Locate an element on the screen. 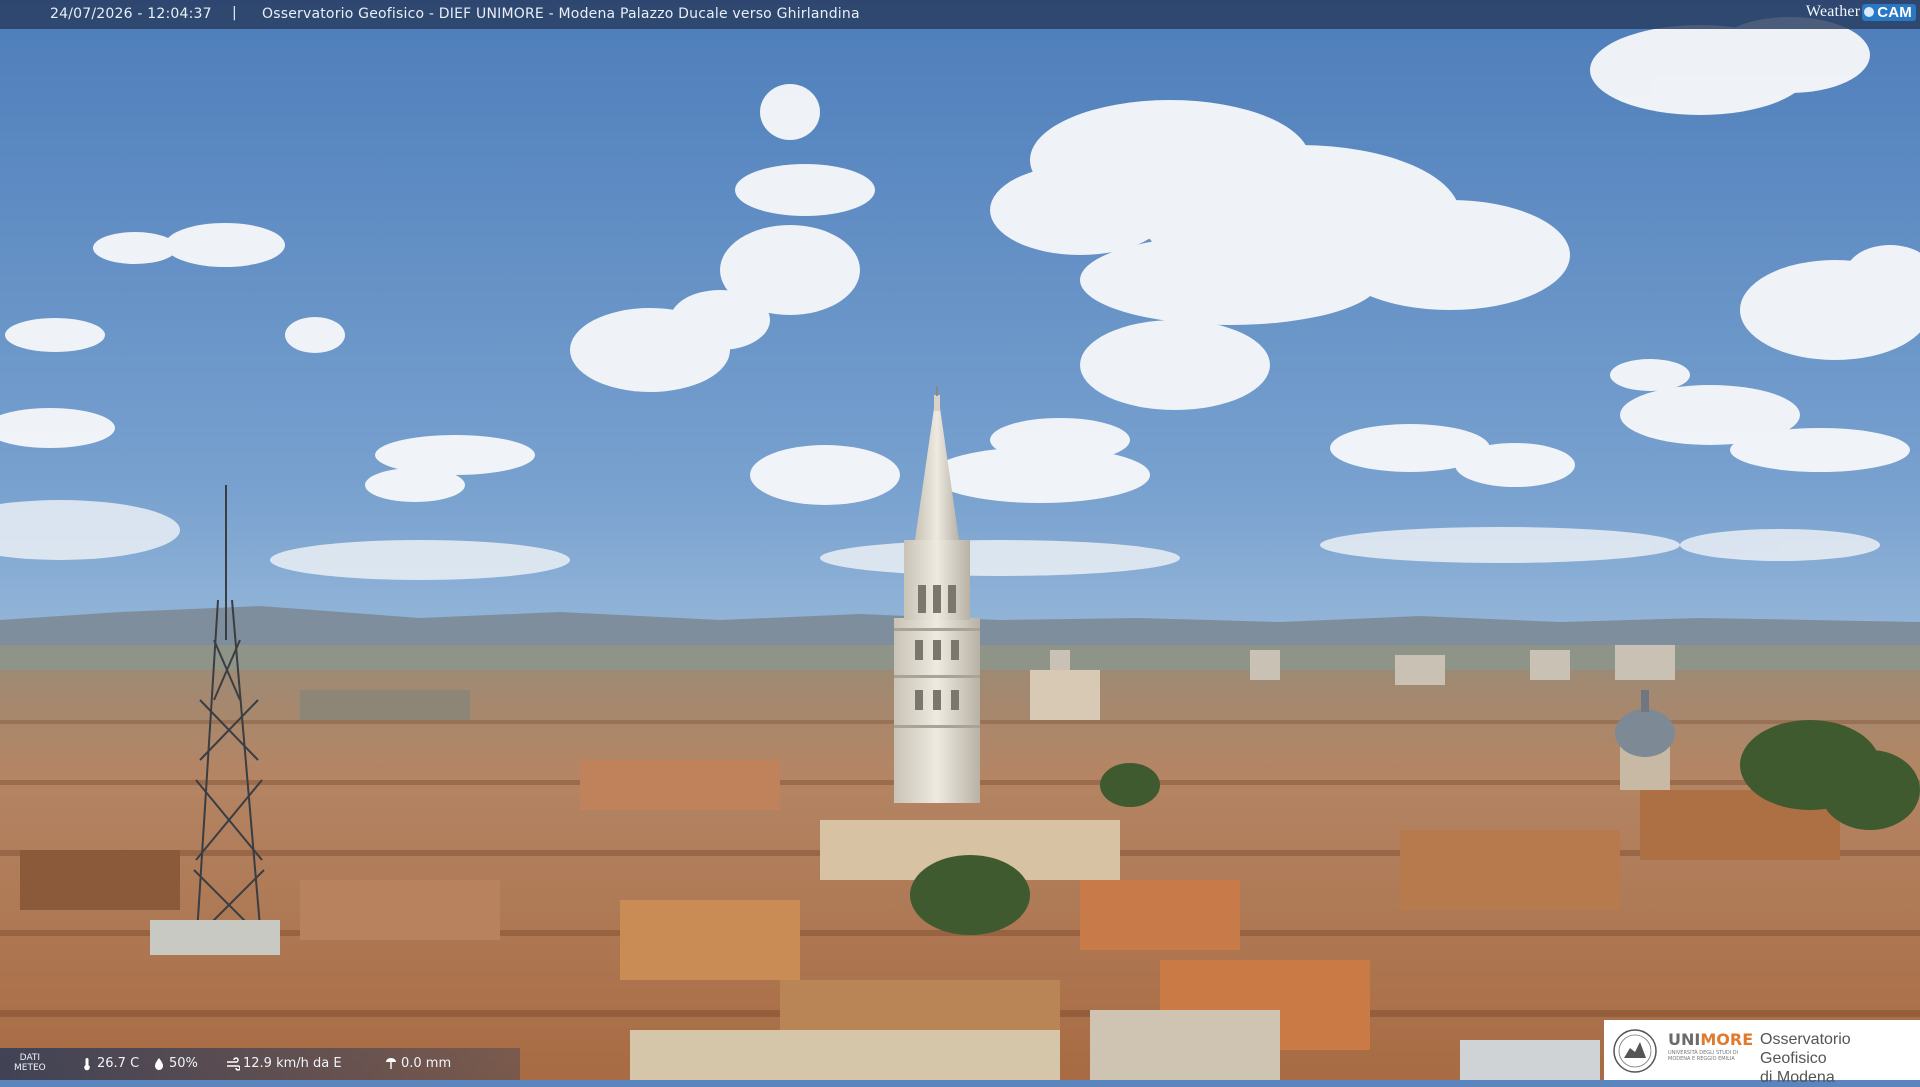 The width and height of the screenshot is (1920, 1087). meteo-label-line1: DATI is located at coordinates (30, 1058).